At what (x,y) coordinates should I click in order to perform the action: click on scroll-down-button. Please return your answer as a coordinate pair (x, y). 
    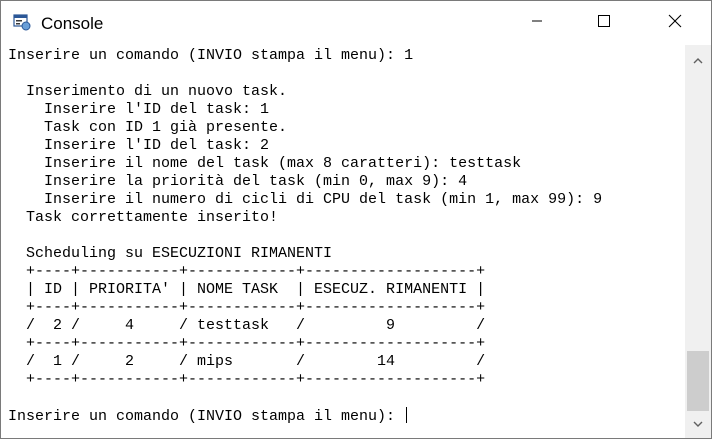
    Looking at the image, I should click on (698, 423).